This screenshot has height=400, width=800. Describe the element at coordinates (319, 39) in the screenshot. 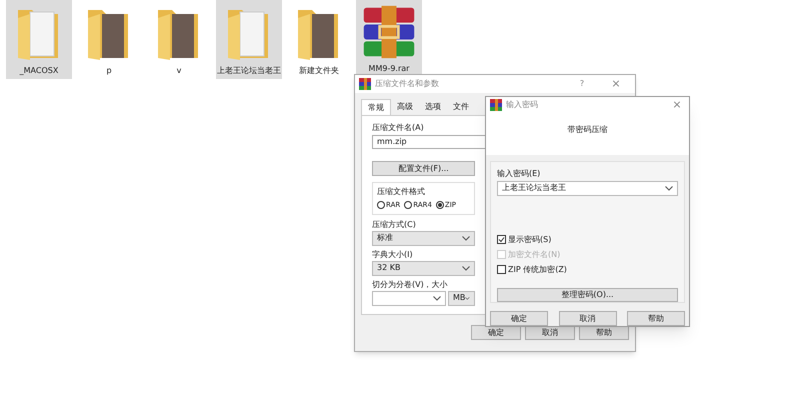

I see `desktop-item: 新建文件夹` at that location.